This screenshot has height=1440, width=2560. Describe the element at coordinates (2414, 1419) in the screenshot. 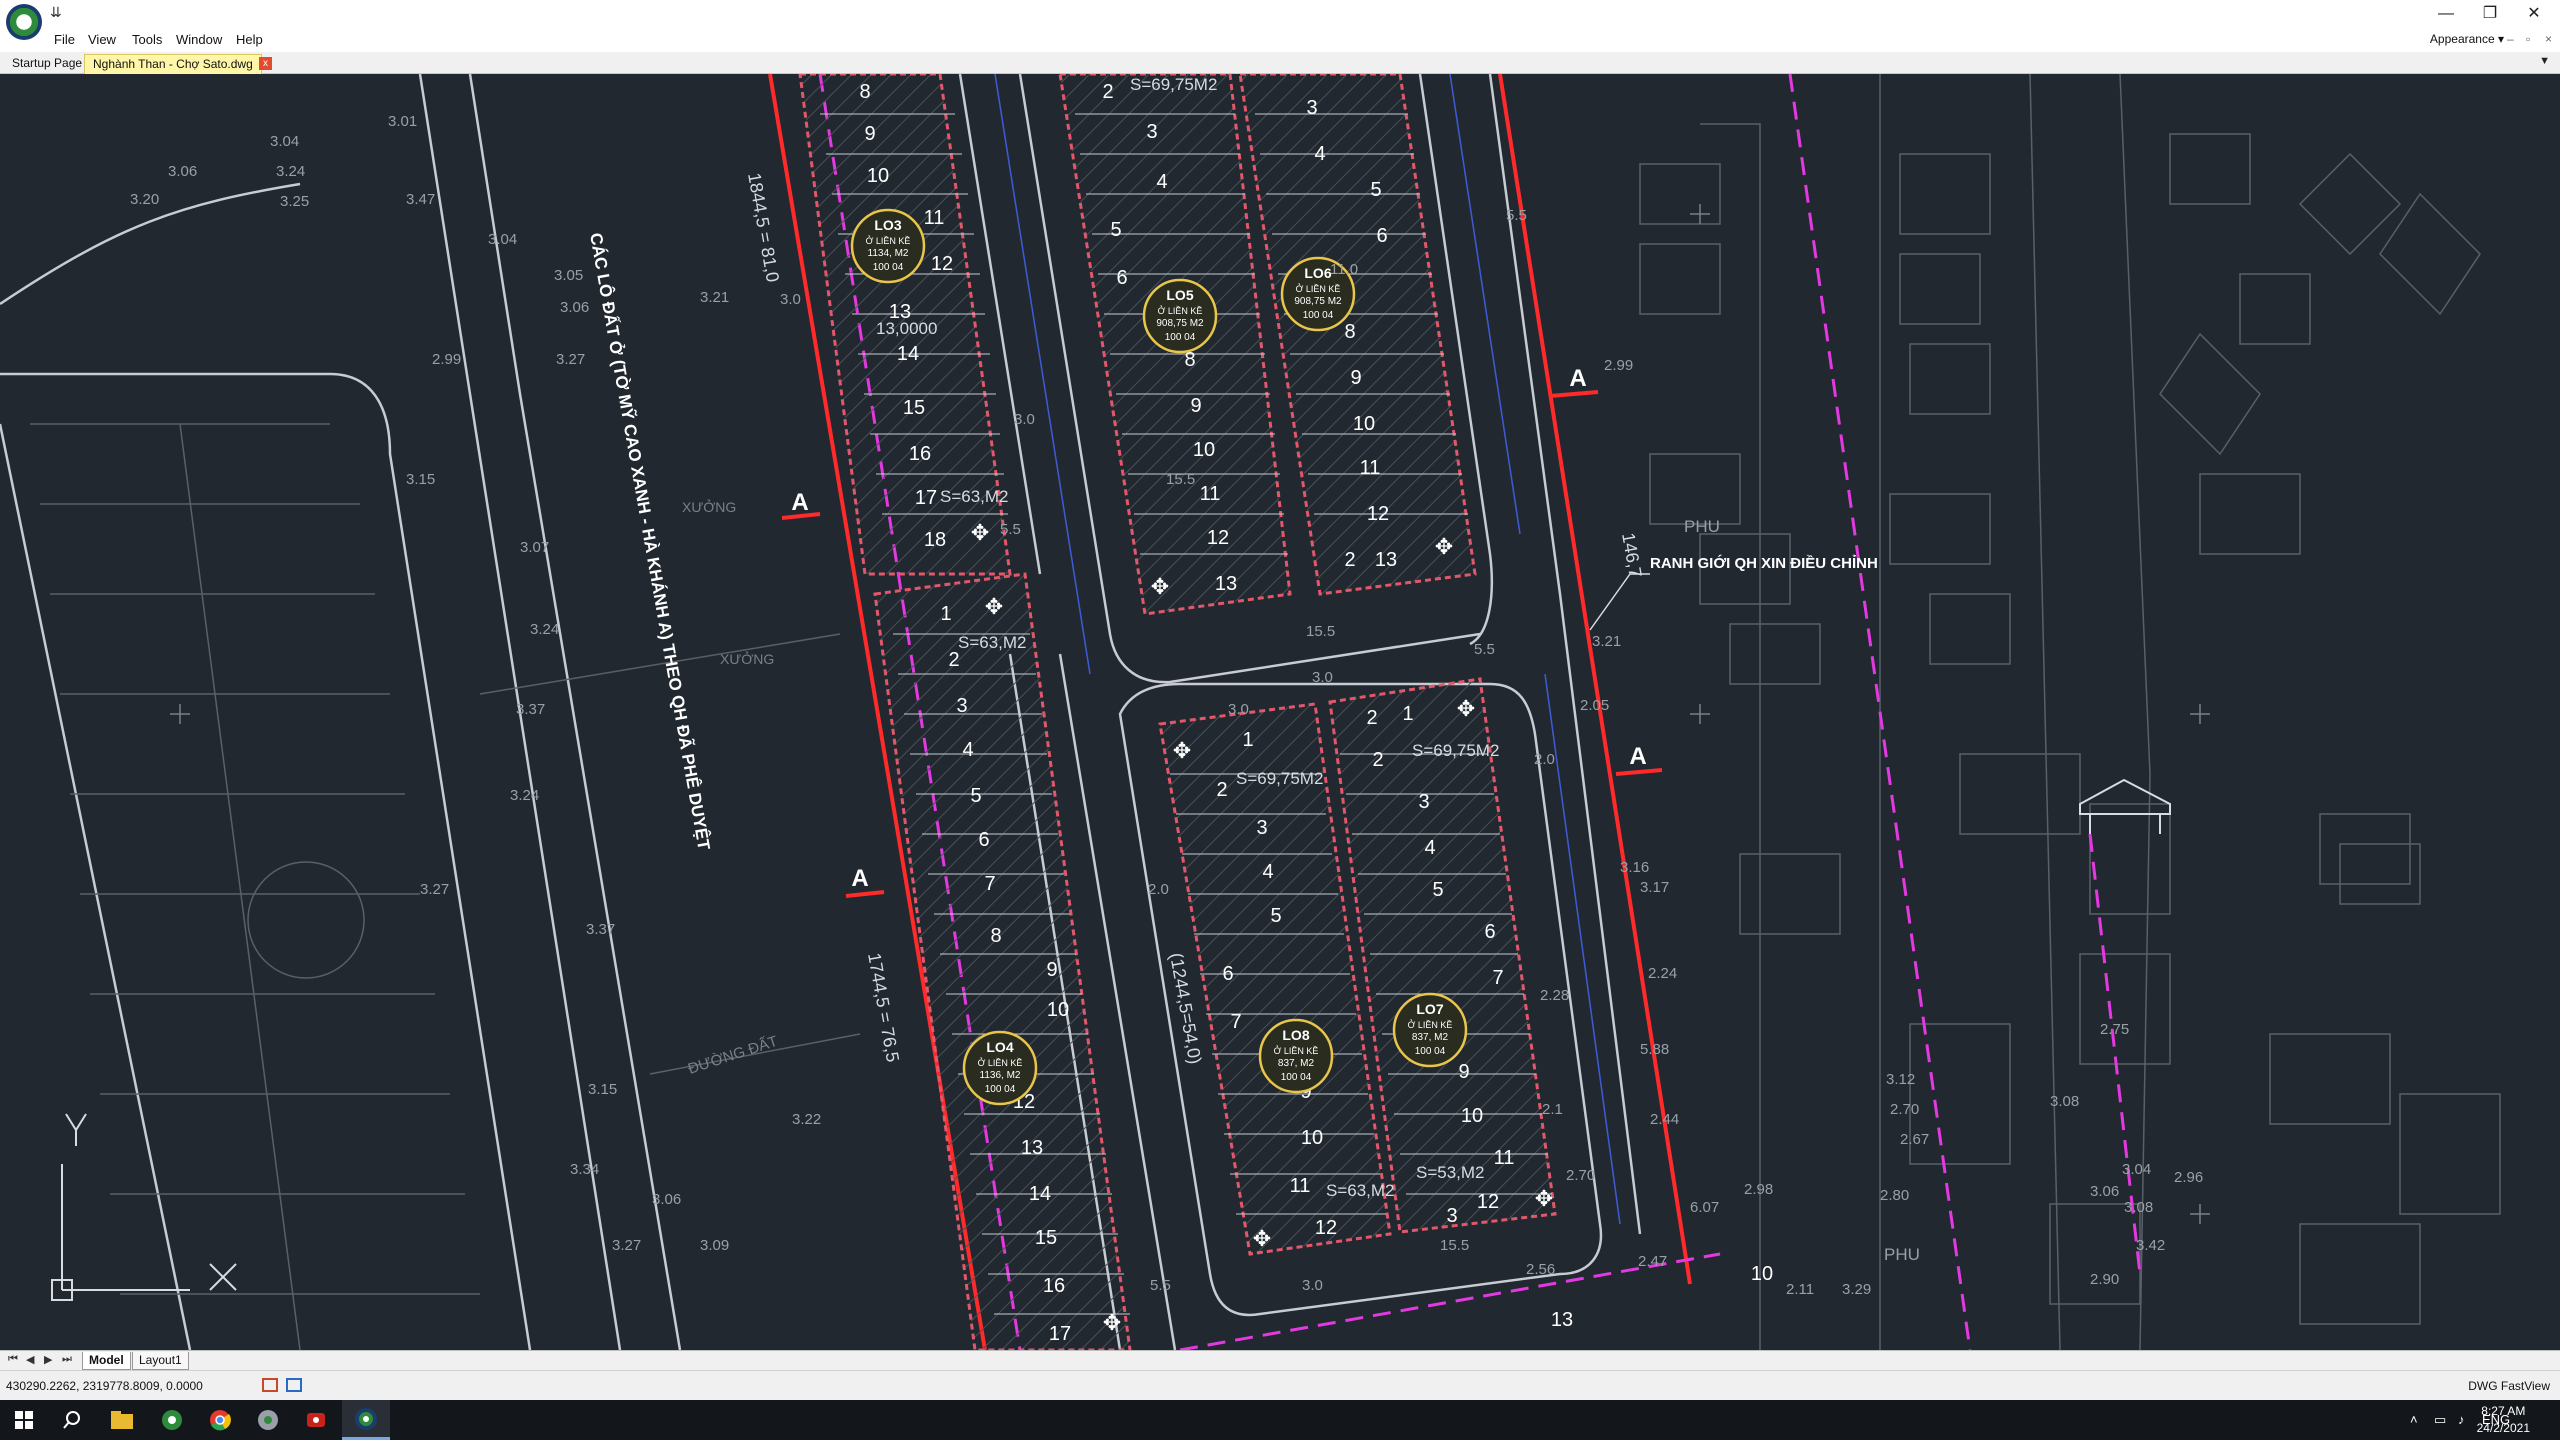

I see `tray-chevron-icon: ˄` at that location.